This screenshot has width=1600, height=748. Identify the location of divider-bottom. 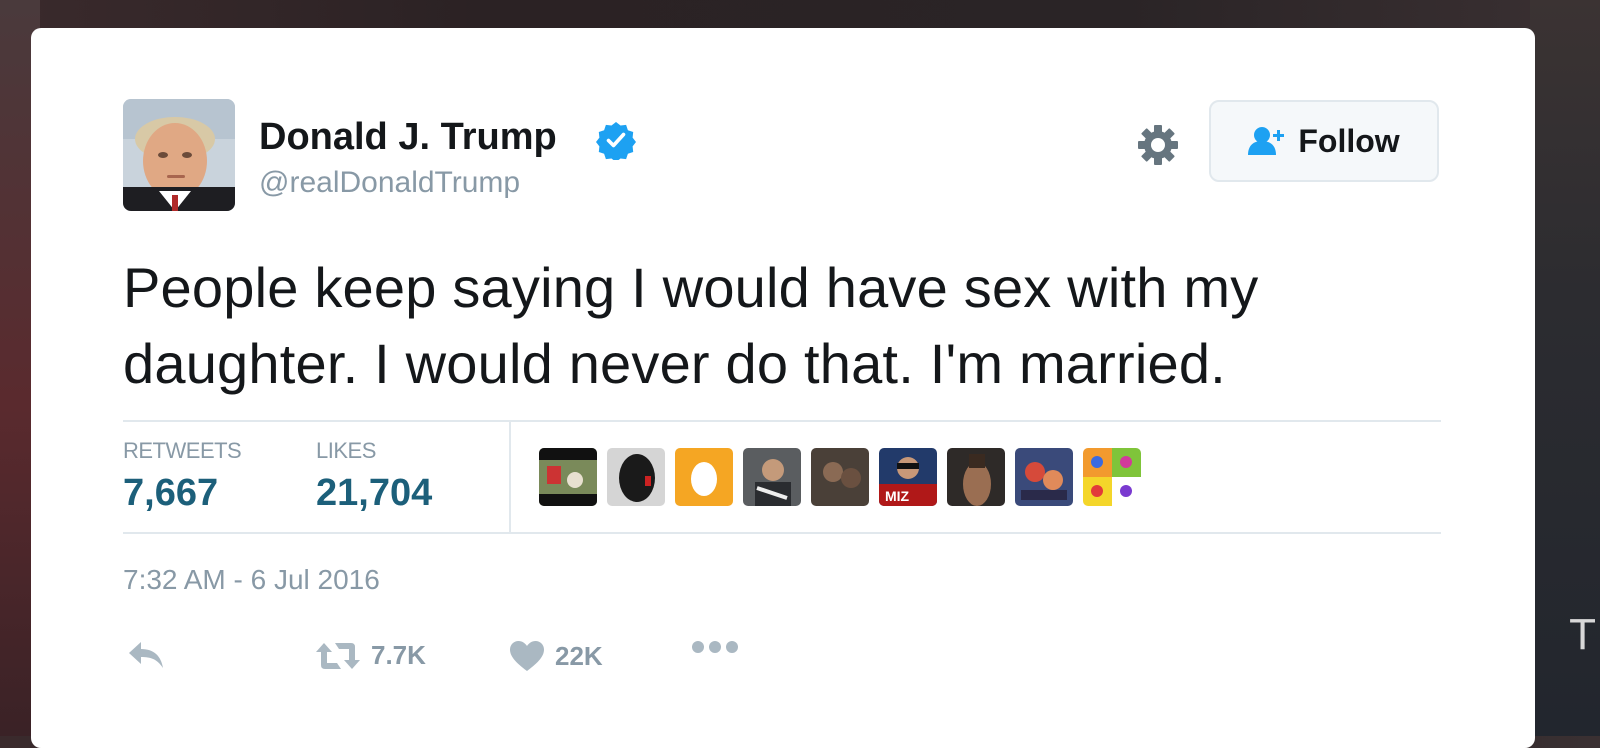
(782, 533).